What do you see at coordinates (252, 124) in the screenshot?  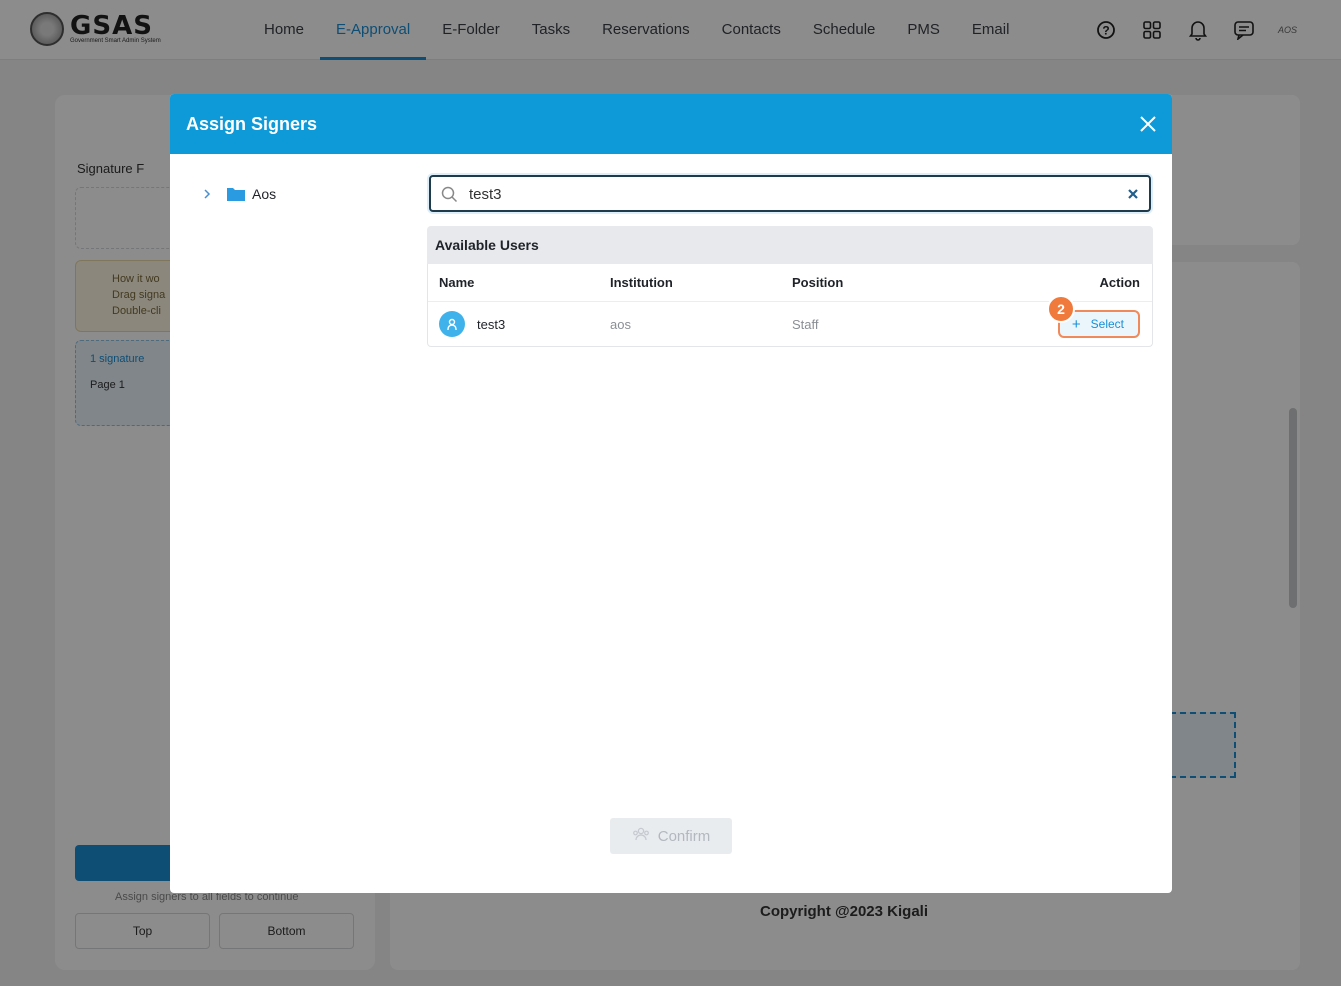 I see `modal-title: Assign Signers` at bounding box center [252, 124].